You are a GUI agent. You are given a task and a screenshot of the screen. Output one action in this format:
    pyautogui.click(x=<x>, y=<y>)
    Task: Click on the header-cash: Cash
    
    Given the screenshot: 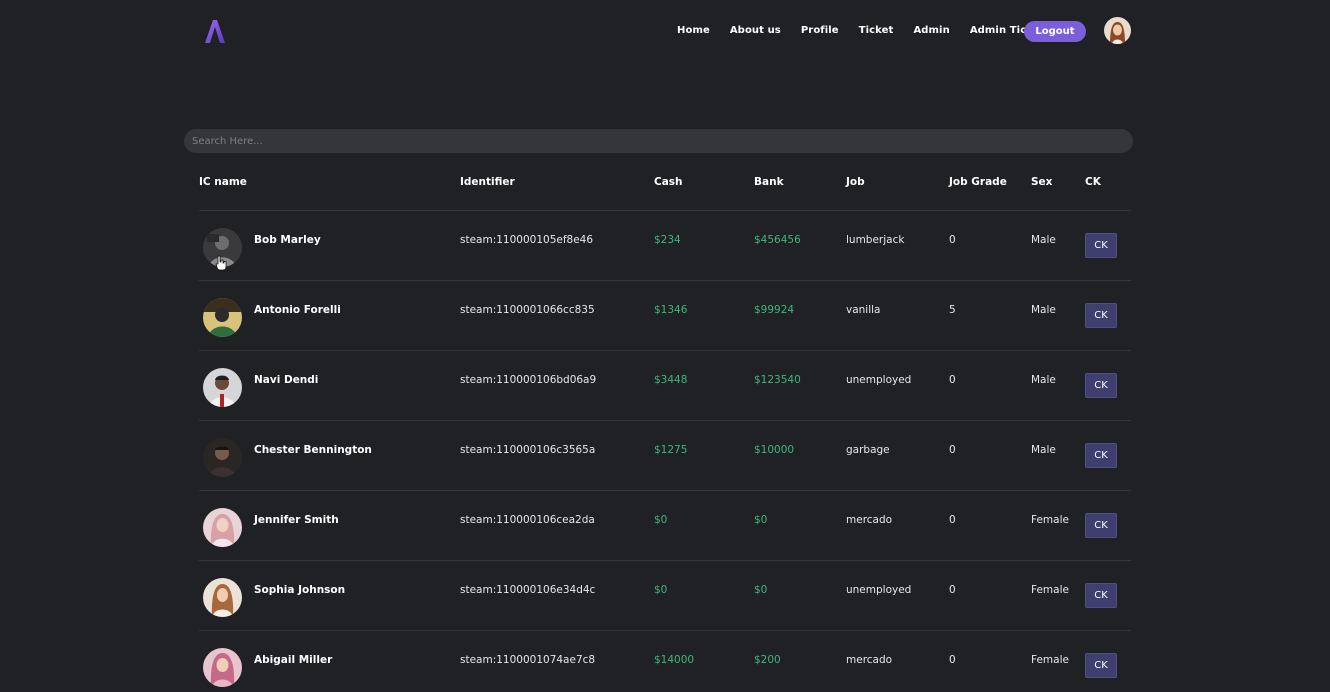 What is the action you would take?
    pyautogui.click(x=668, y=182)
    